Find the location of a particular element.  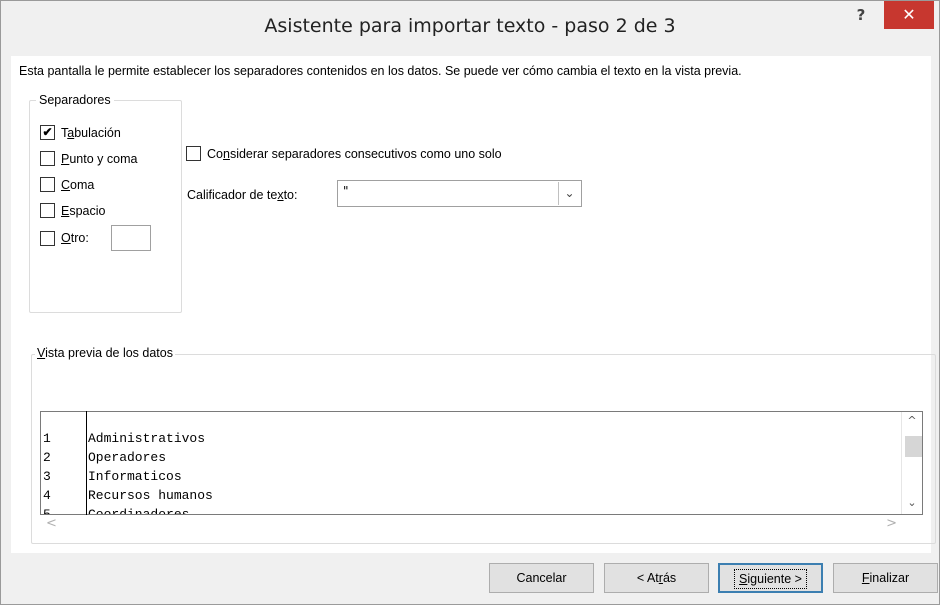

next-label: Siguiente > is located at coordinates (770, 579).